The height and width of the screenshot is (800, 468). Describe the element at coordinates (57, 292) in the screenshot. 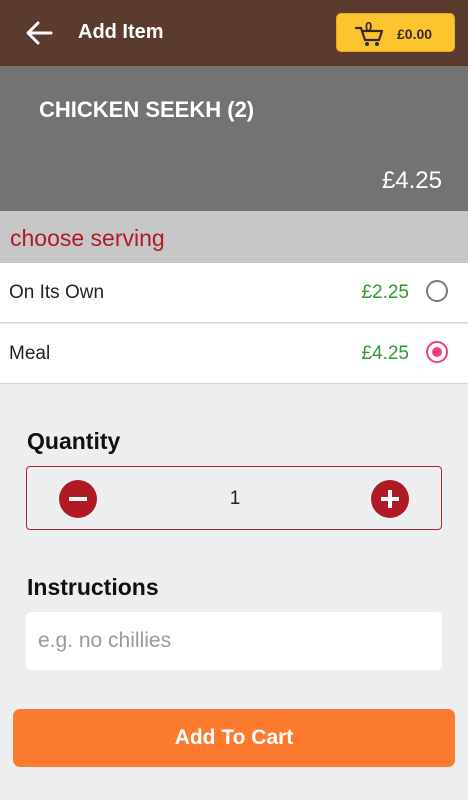

I see `serving-option-label: On Its Own` at that location.